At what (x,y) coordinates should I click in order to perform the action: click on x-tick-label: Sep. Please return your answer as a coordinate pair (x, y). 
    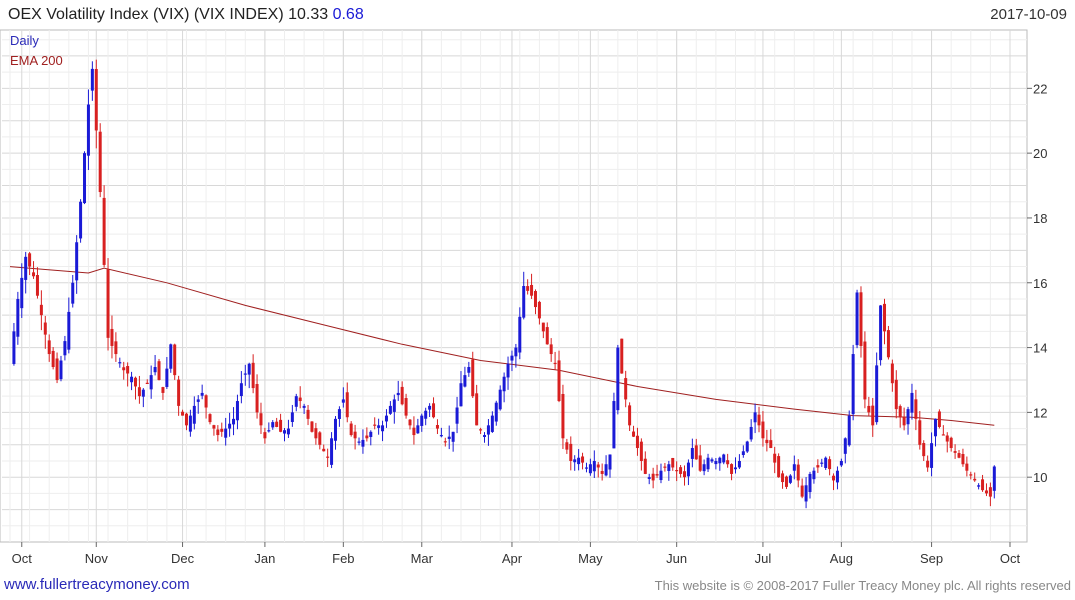
    Looking at the image, I should click on (931, 558).